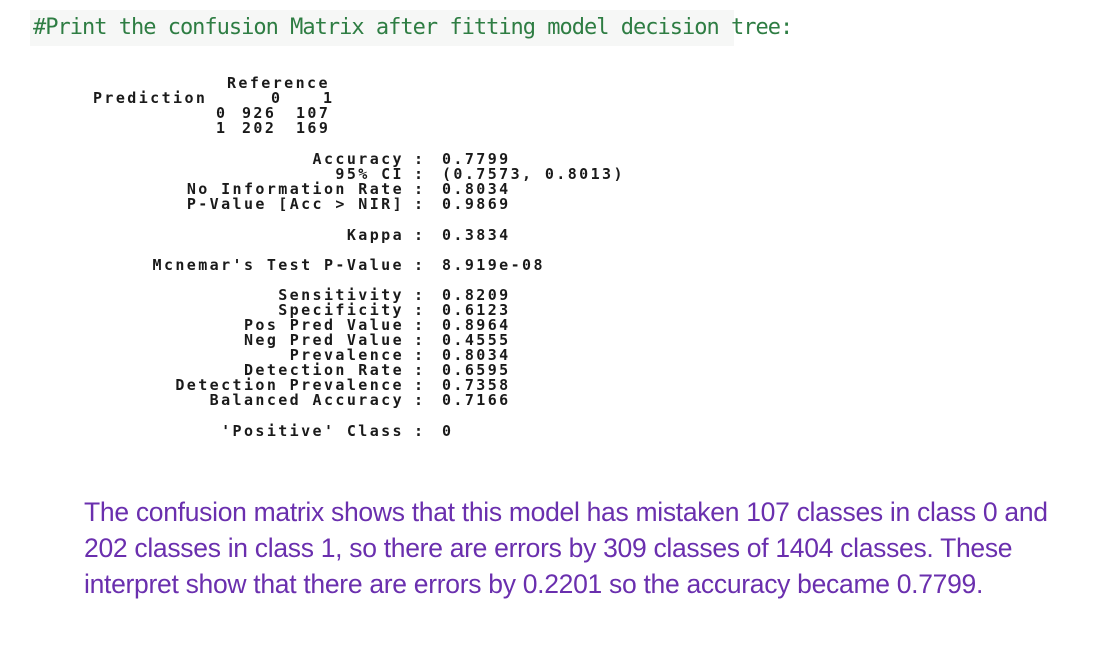 This screenshot has height=655, width=1094. I want to click on stat-row: Specificity : 0.6123, so click(547, 310).